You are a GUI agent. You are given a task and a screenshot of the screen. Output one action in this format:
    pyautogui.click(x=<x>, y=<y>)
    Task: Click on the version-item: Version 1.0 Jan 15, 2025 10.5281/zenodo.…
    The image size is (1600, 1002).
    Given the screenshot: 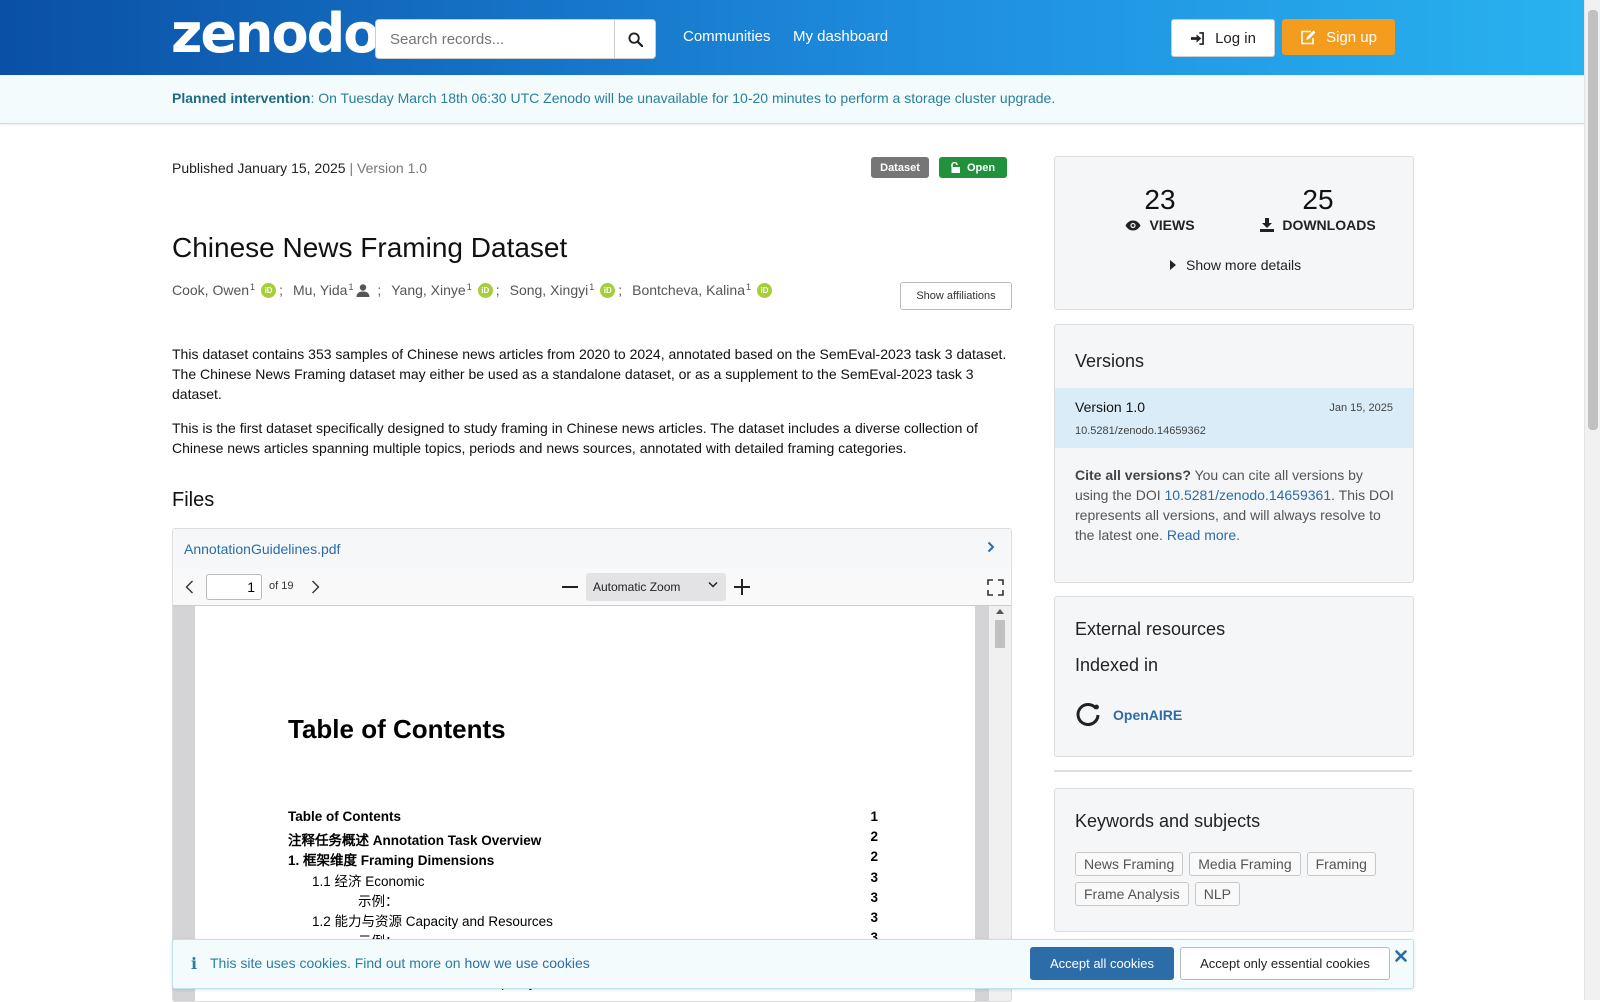 What is the action you would take?
    pyautogui.click(x=1234, y=418)
    